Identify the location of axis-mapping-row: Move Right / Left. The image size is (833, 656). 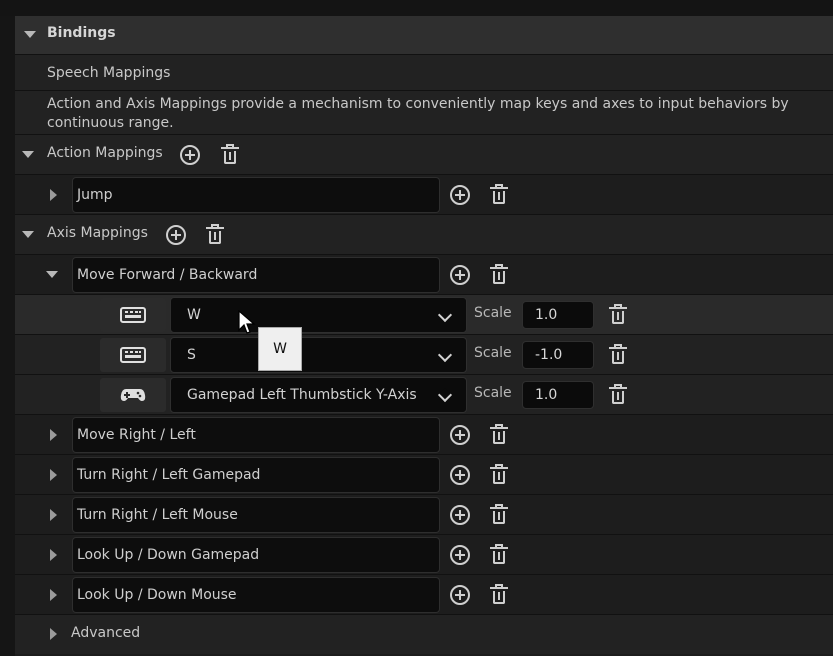
(424, 434).